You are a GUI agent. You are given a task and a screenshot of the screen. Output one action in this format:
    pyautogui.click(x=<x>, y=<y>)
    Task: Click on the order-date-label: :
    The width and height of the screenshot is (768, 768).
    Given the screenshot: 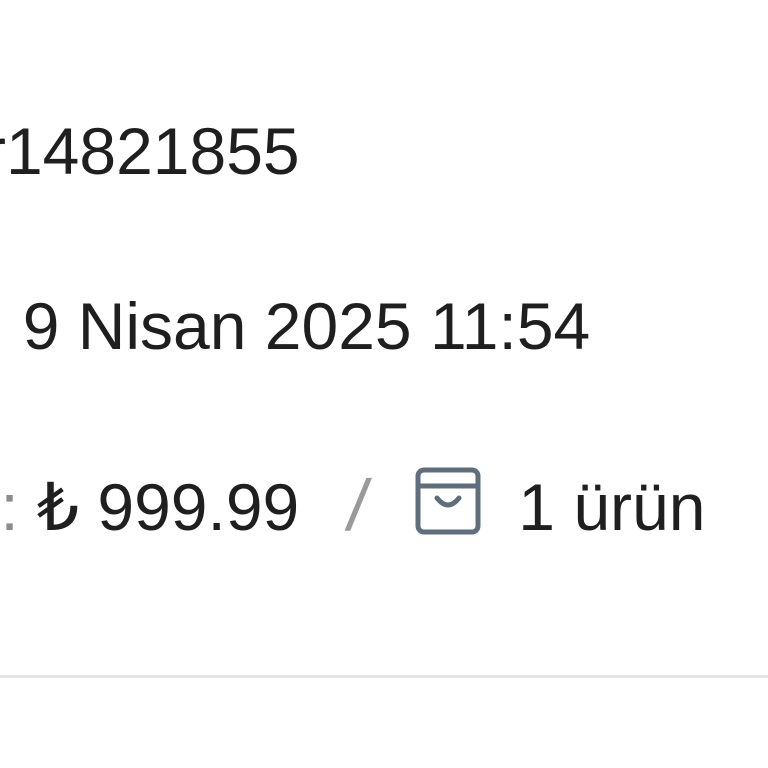 What is the action you would take?
    pyautogui.click(x=2, y=326)
    